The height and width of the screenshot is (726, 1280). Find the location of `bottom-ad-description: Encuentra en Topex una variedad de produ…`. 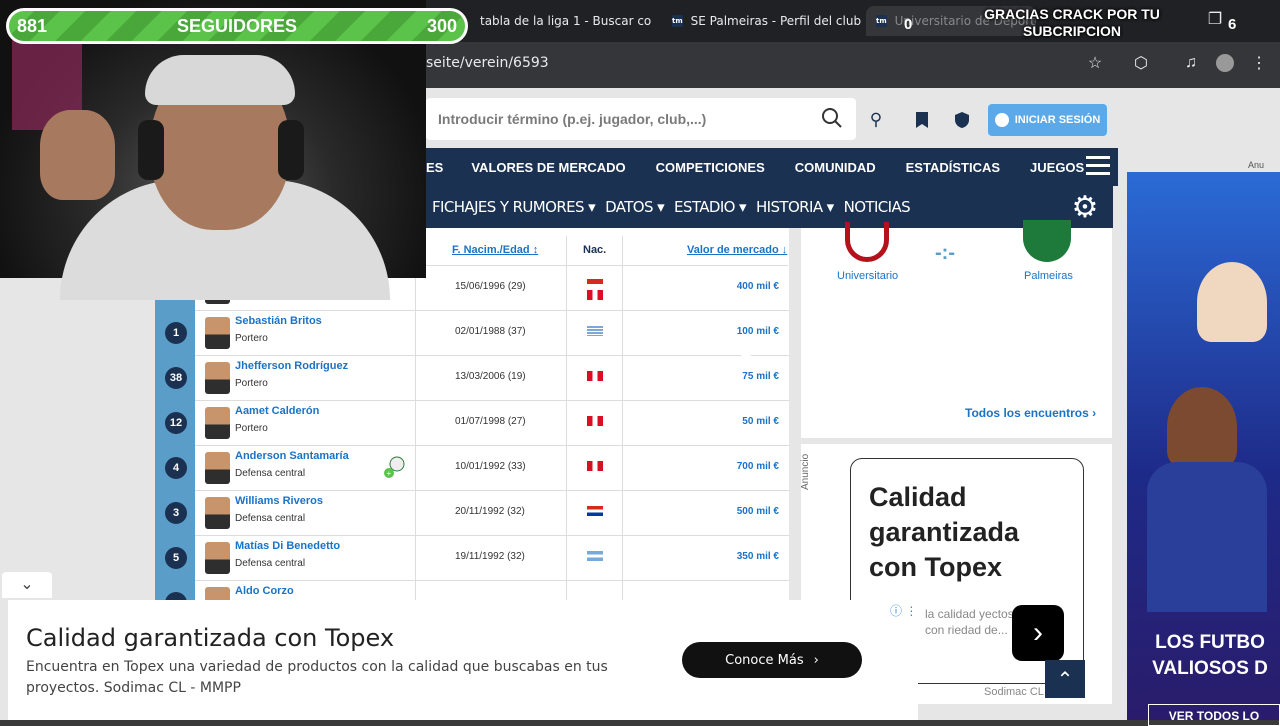

bottom-ad-description: Encuentra en Topex una variedad de produ… is located at coordinates (317, 677).